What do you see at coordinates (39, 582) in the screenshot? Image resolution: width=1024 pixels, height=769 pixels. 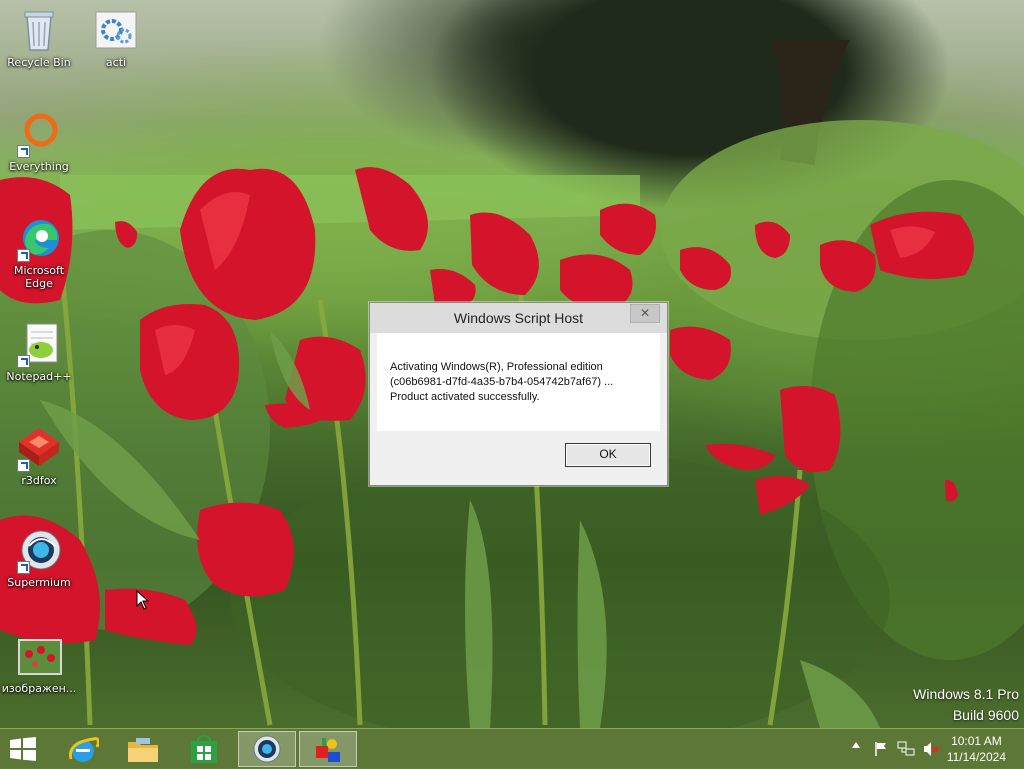 I see `desktop-icon-label: Supermium` at bounding box center [39, 582].